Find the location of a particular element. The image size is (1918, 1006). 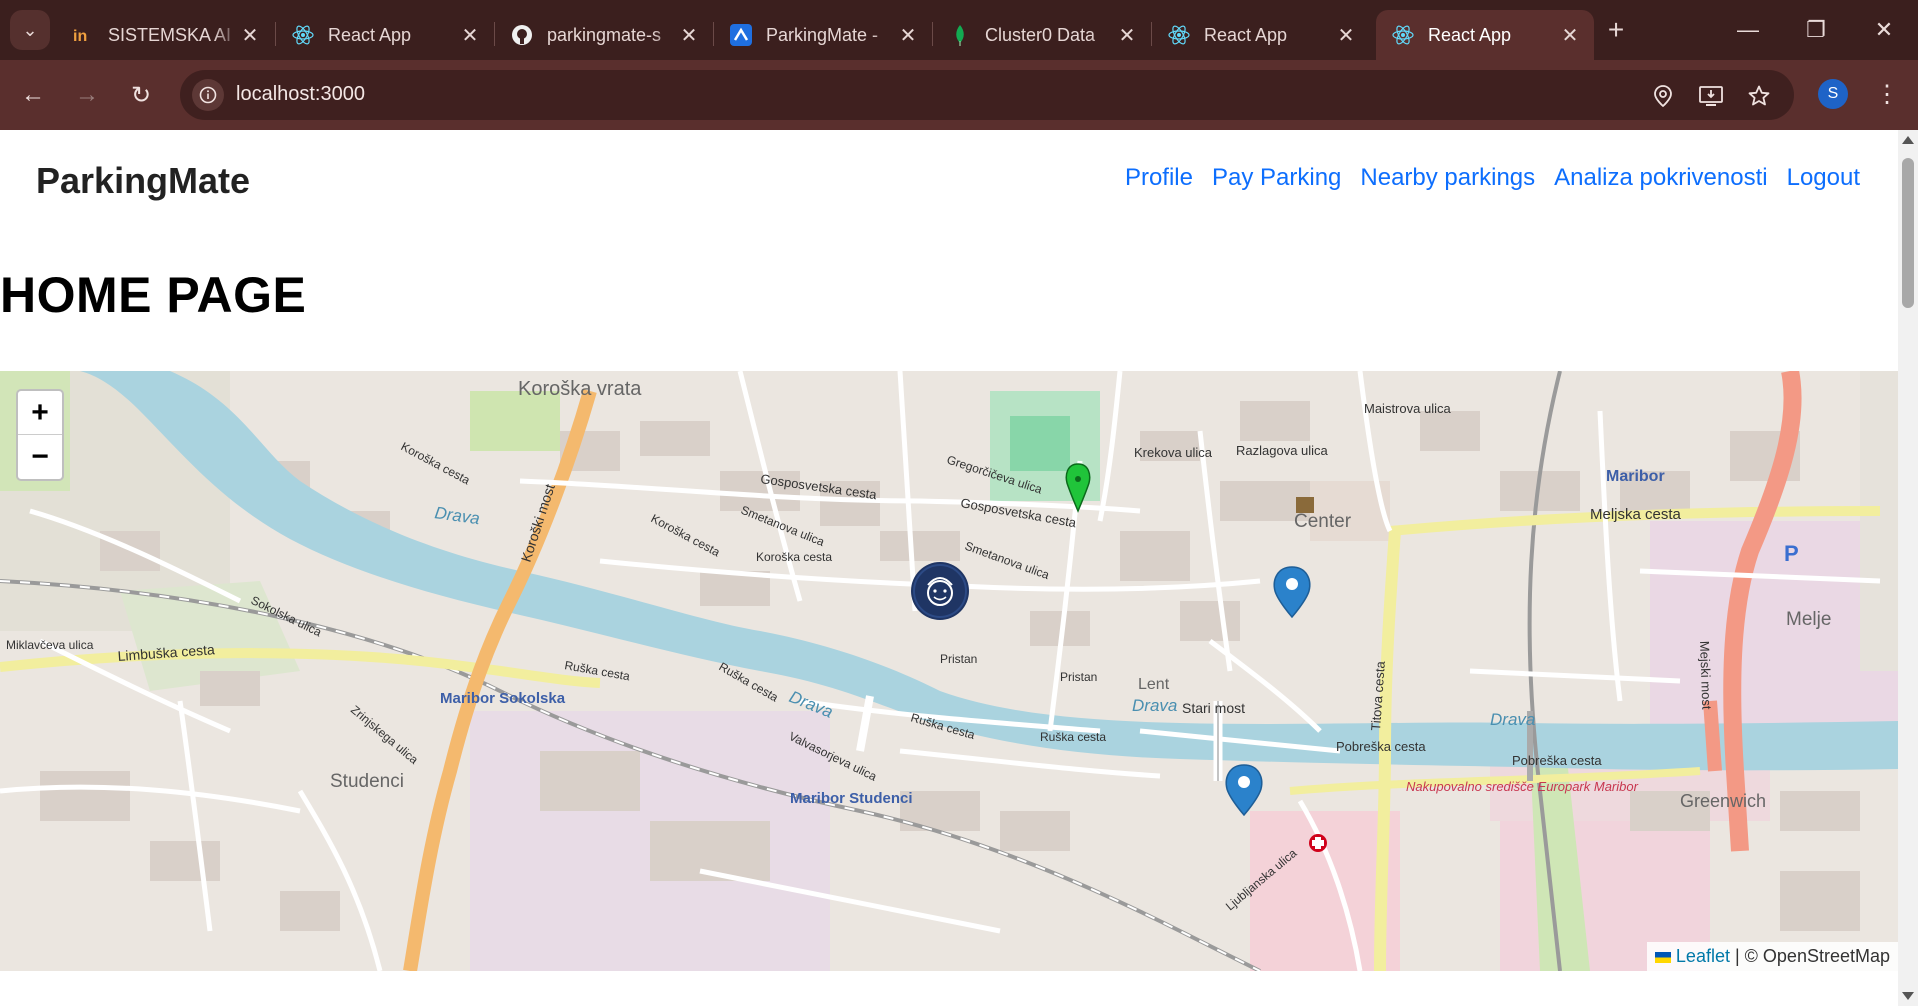

osm-attribution: | © OpenStreetMap is located at coordinates (1812, 956).